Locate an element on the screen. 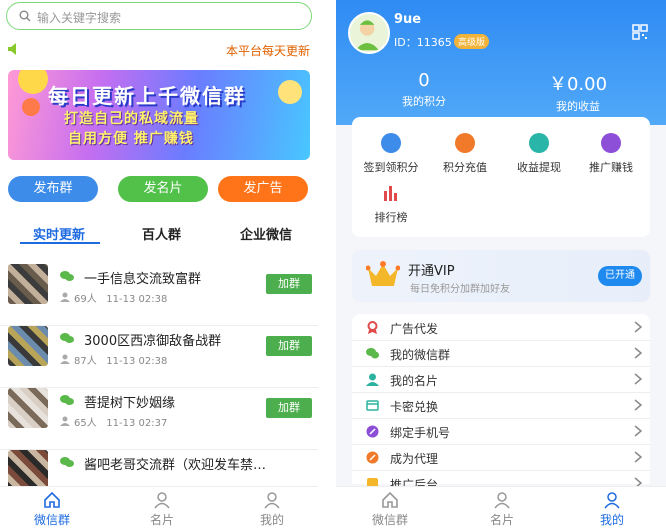 This screenshot has width=666, height=531. moneybag-icon is located at coordinates (539, 143).